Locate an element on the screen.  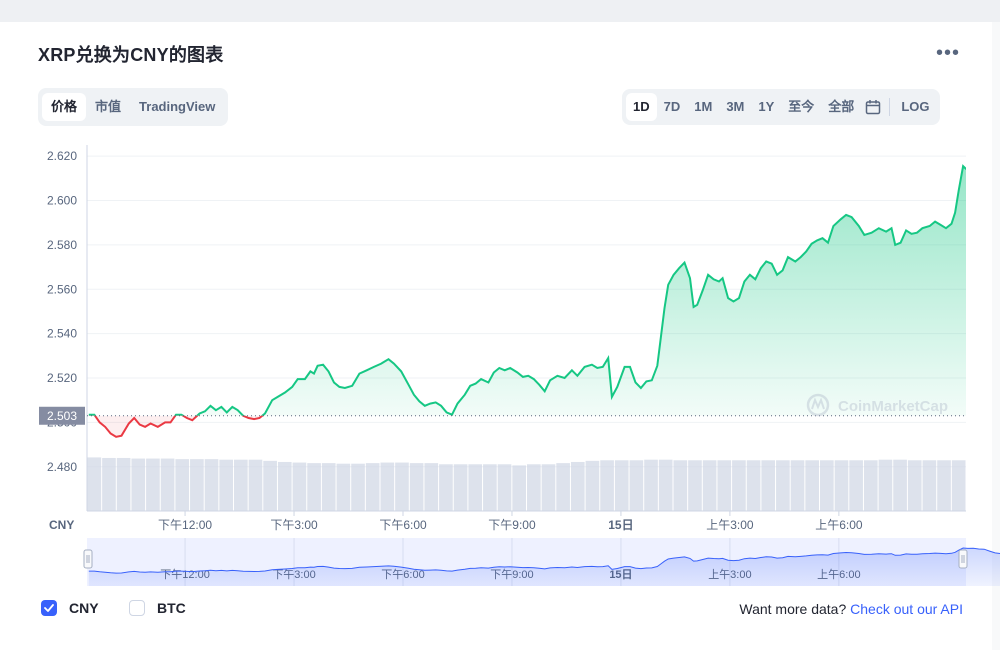
x-tick-label: 上午6:00 is located at coordinates (839, 525).